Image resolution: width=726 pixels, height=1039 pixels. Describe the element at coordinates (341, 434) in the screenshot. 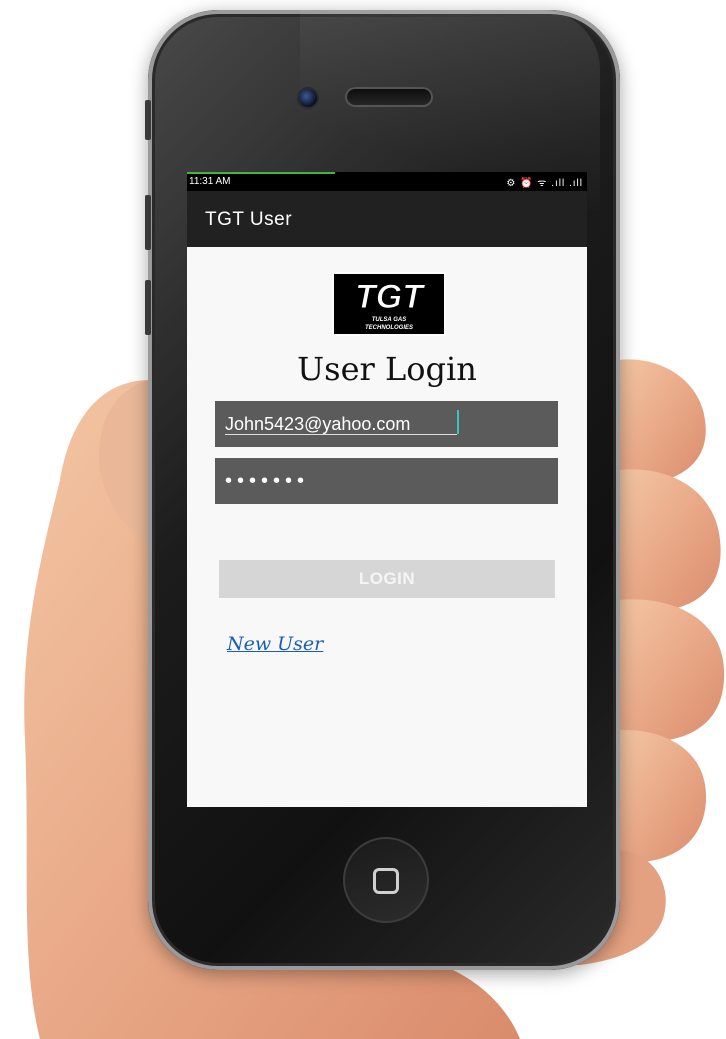

I see `email-underline` at that location.